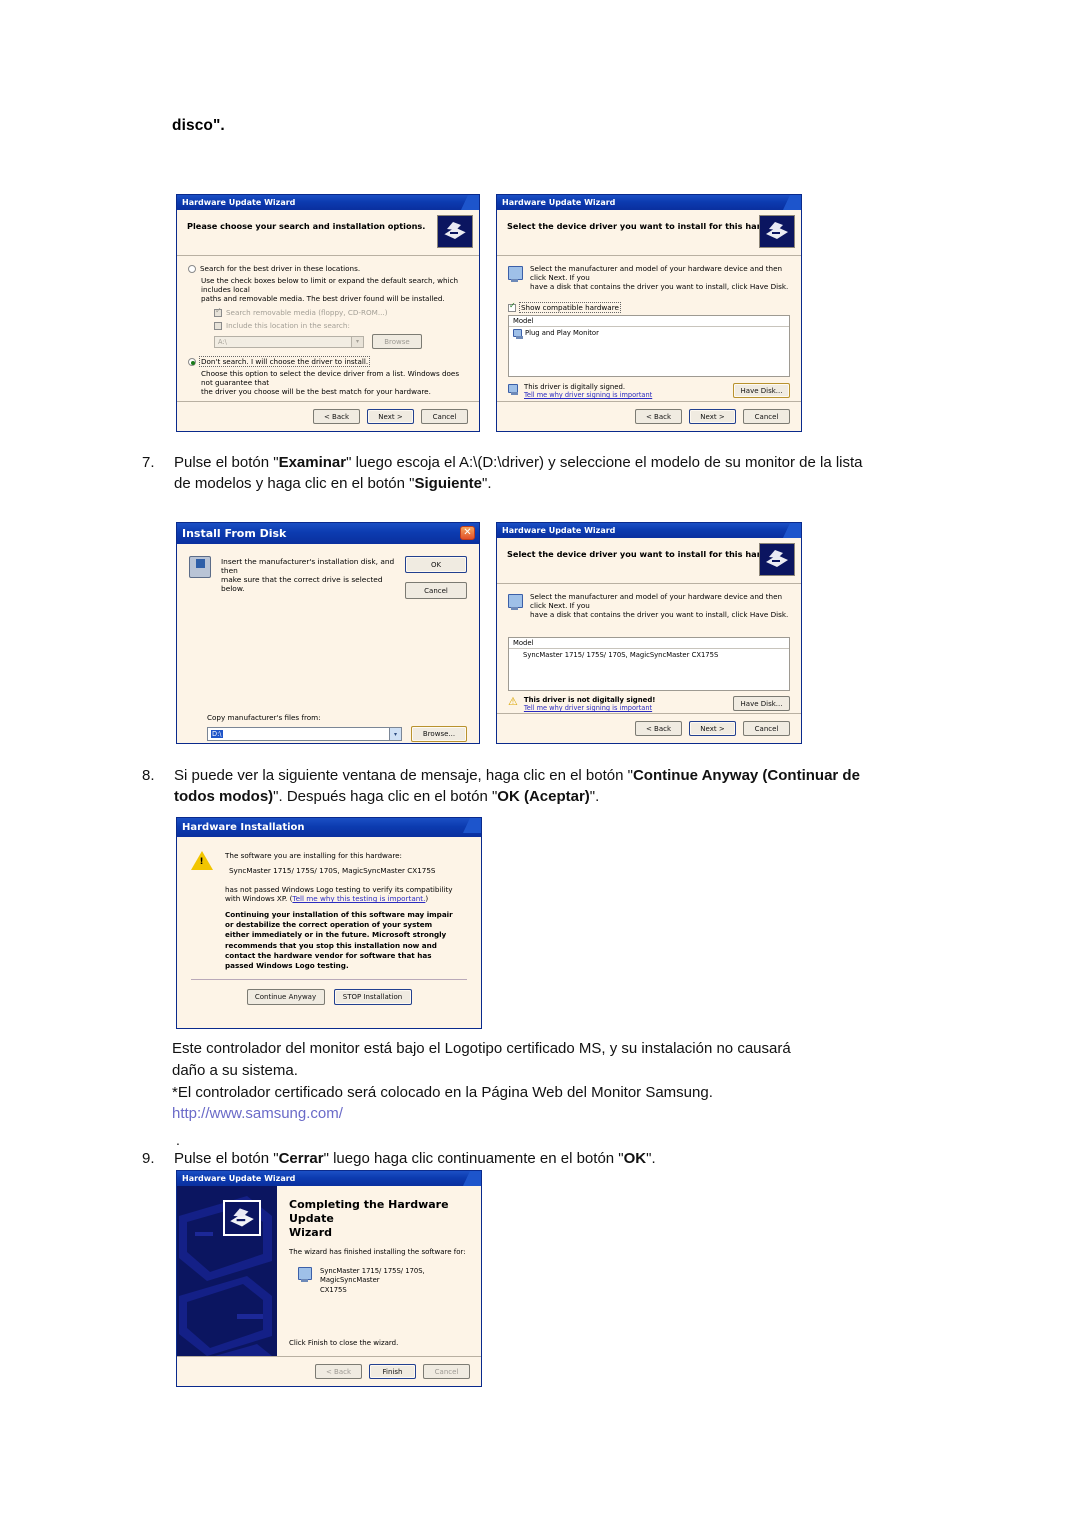  Describe the element at coordinates (427, 898) in the screenshot. I see `warning-suffix: )` at that location.